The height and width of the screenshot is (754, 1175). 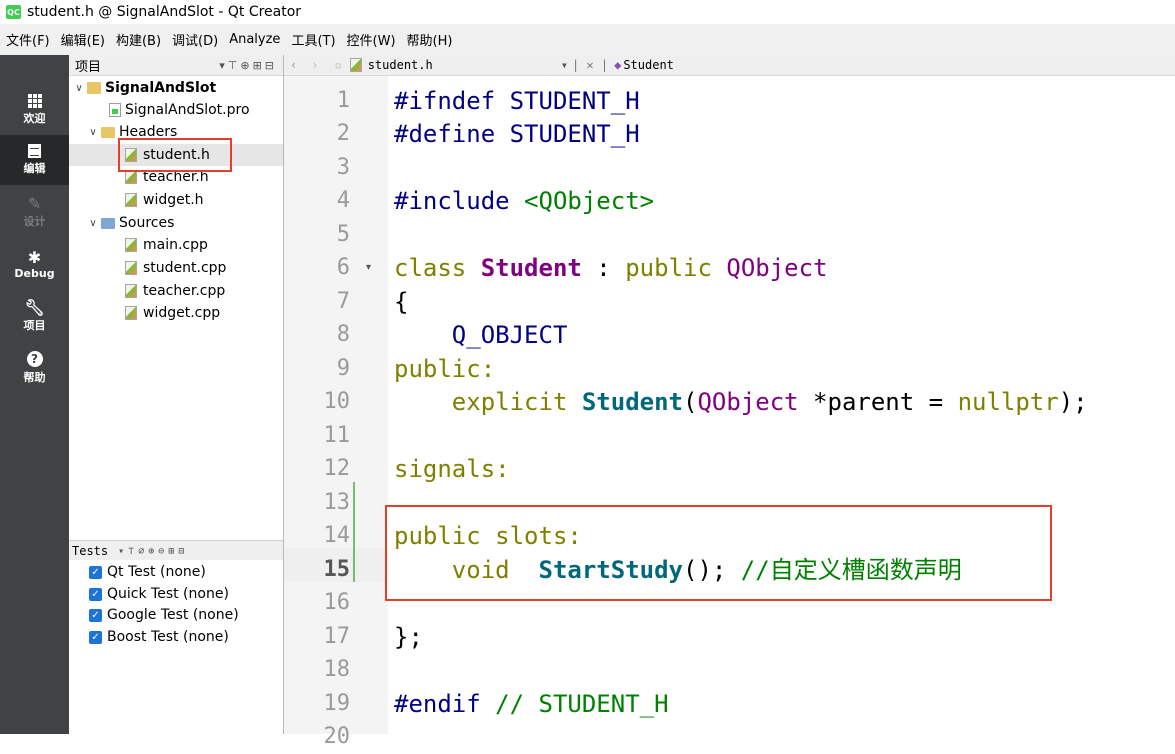 I want to click on mode-help: ? 帮助, so click(x=34, y=368).